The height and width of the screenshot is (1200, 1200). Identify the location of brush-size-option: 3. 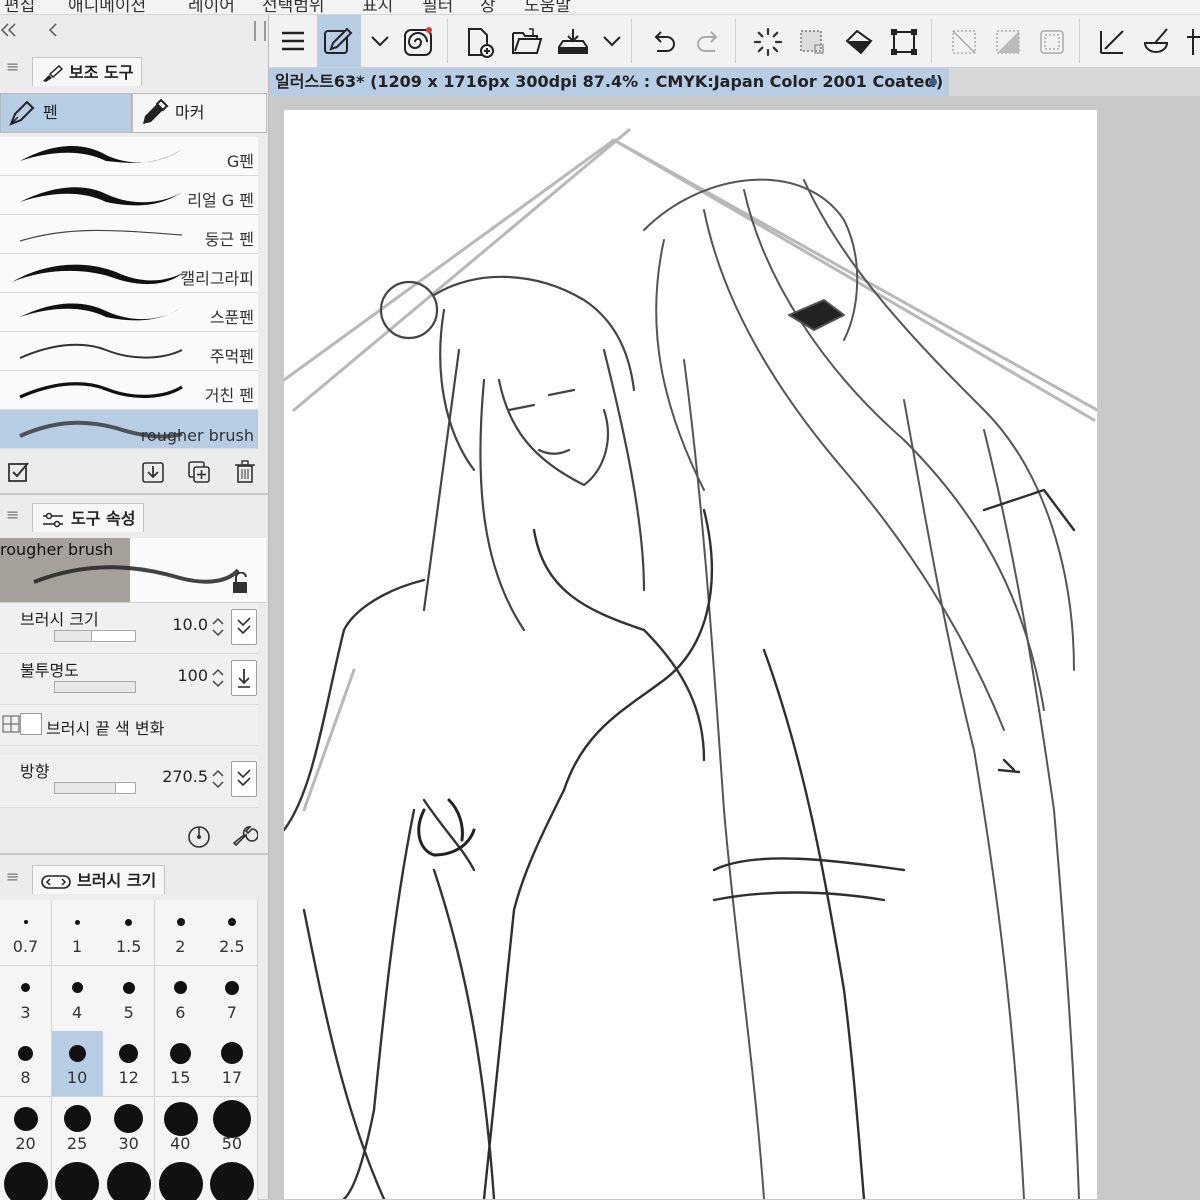
(26, 998).